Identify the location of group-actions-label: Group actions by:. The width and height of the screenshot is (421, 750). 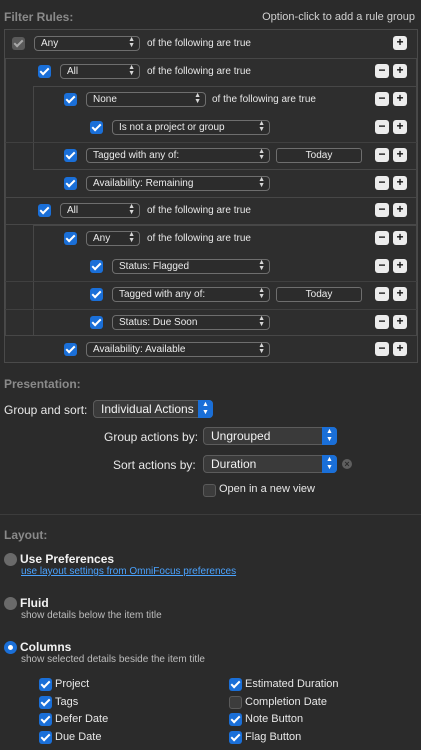
(151, 437).